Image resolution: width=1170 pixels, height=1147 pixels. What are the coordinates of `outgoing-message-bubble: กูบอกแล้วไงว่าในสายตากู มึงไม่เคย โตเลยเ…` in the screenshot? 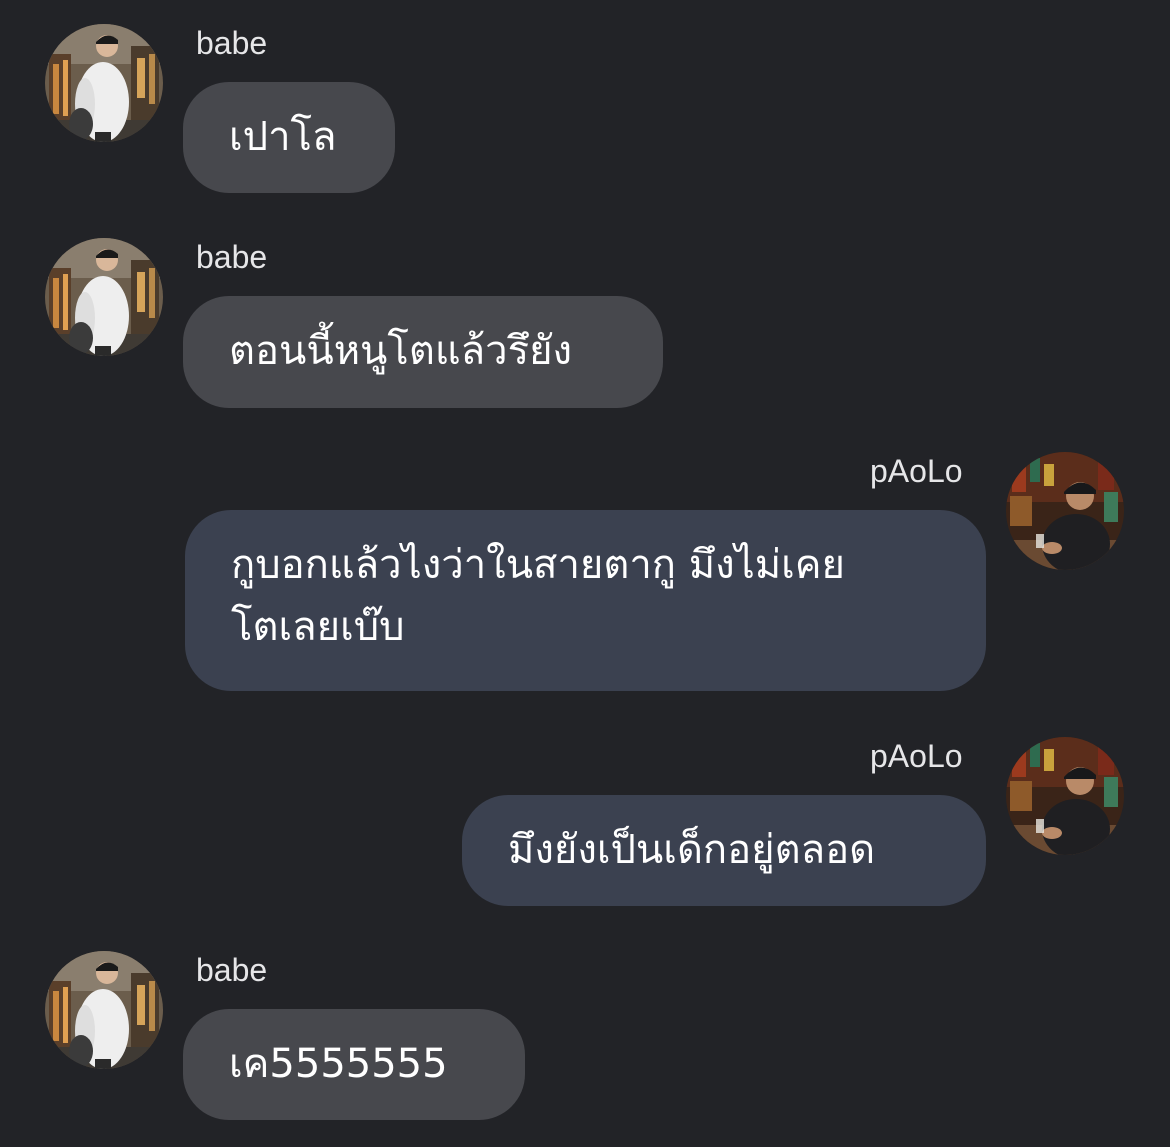 It's located at (585, 600).